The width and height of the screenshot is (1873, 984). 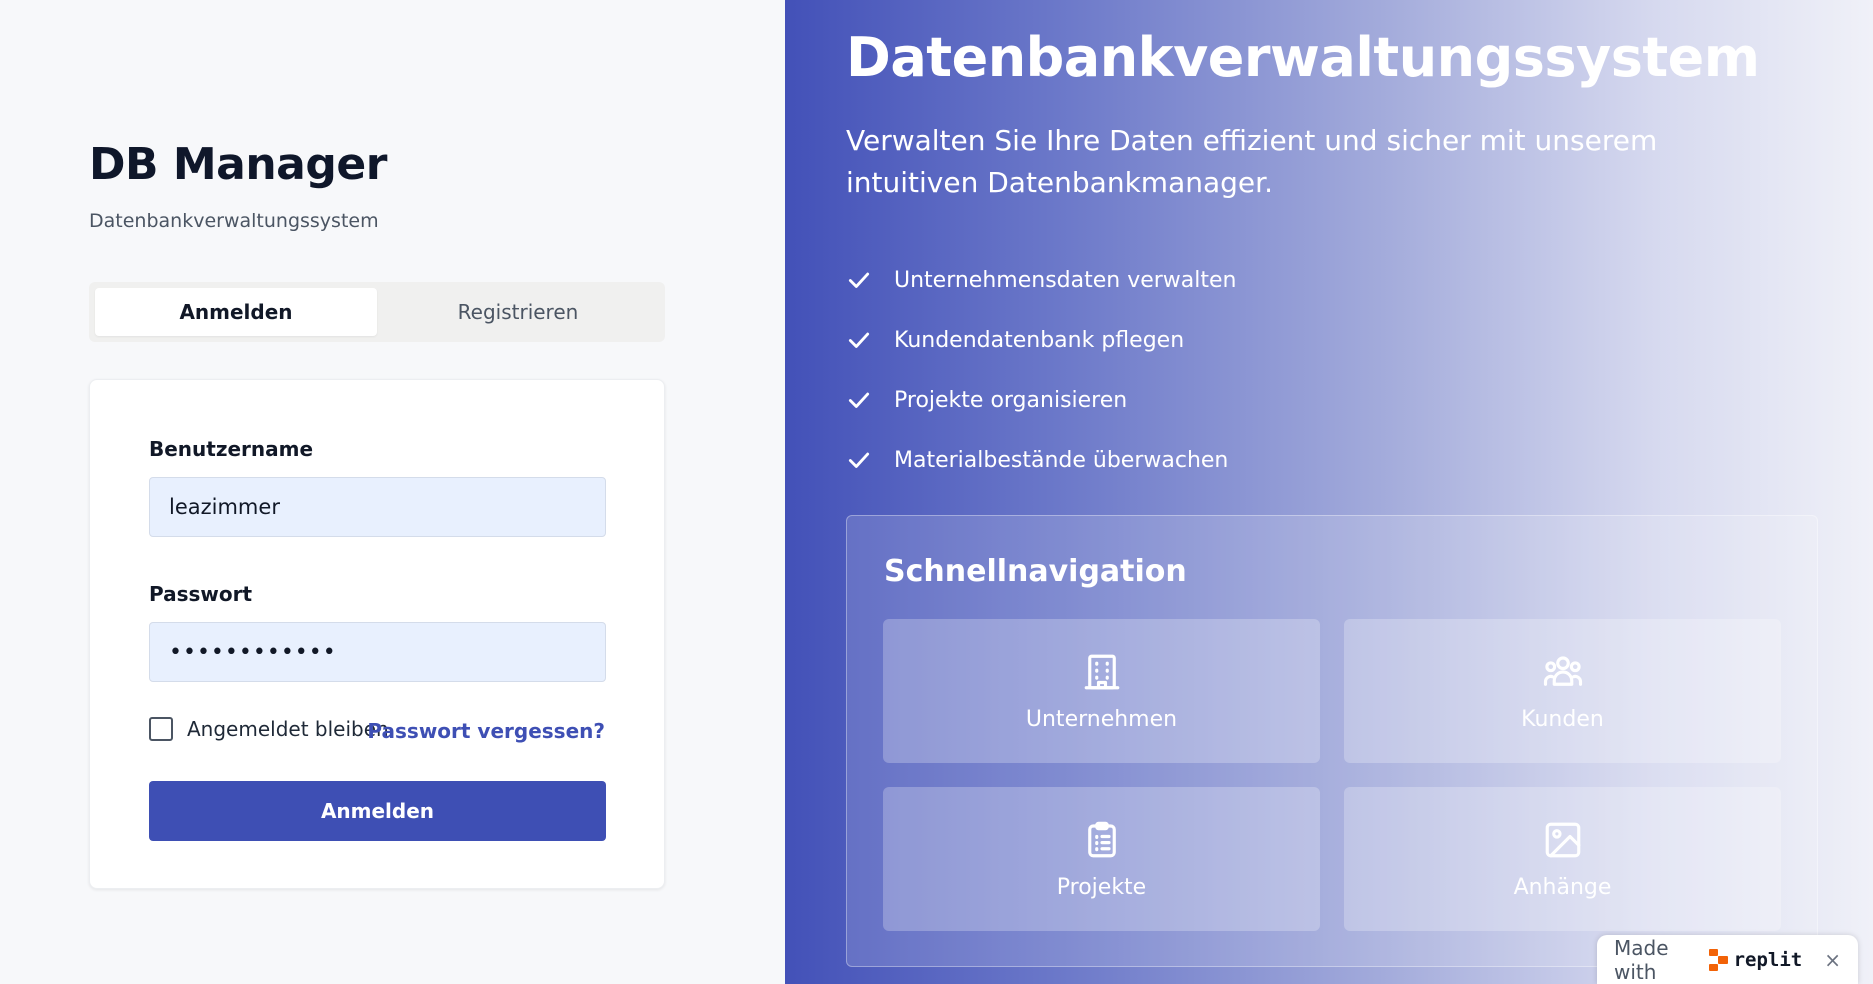 What do you see at coordinates (253, 652) in the screenshot?
I see `password-value: ••••••••••••` at bounding box center [253, 652].